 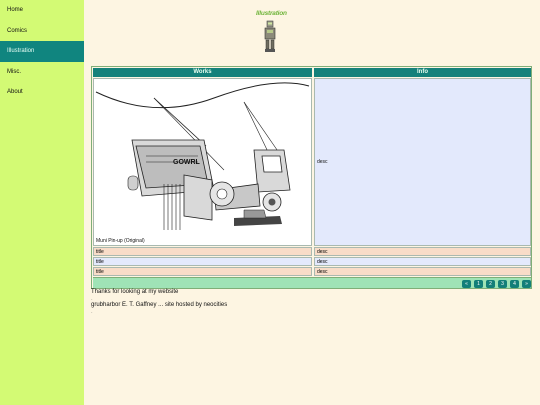 I want to click on nav-about: About, so click(x=42, y=92).